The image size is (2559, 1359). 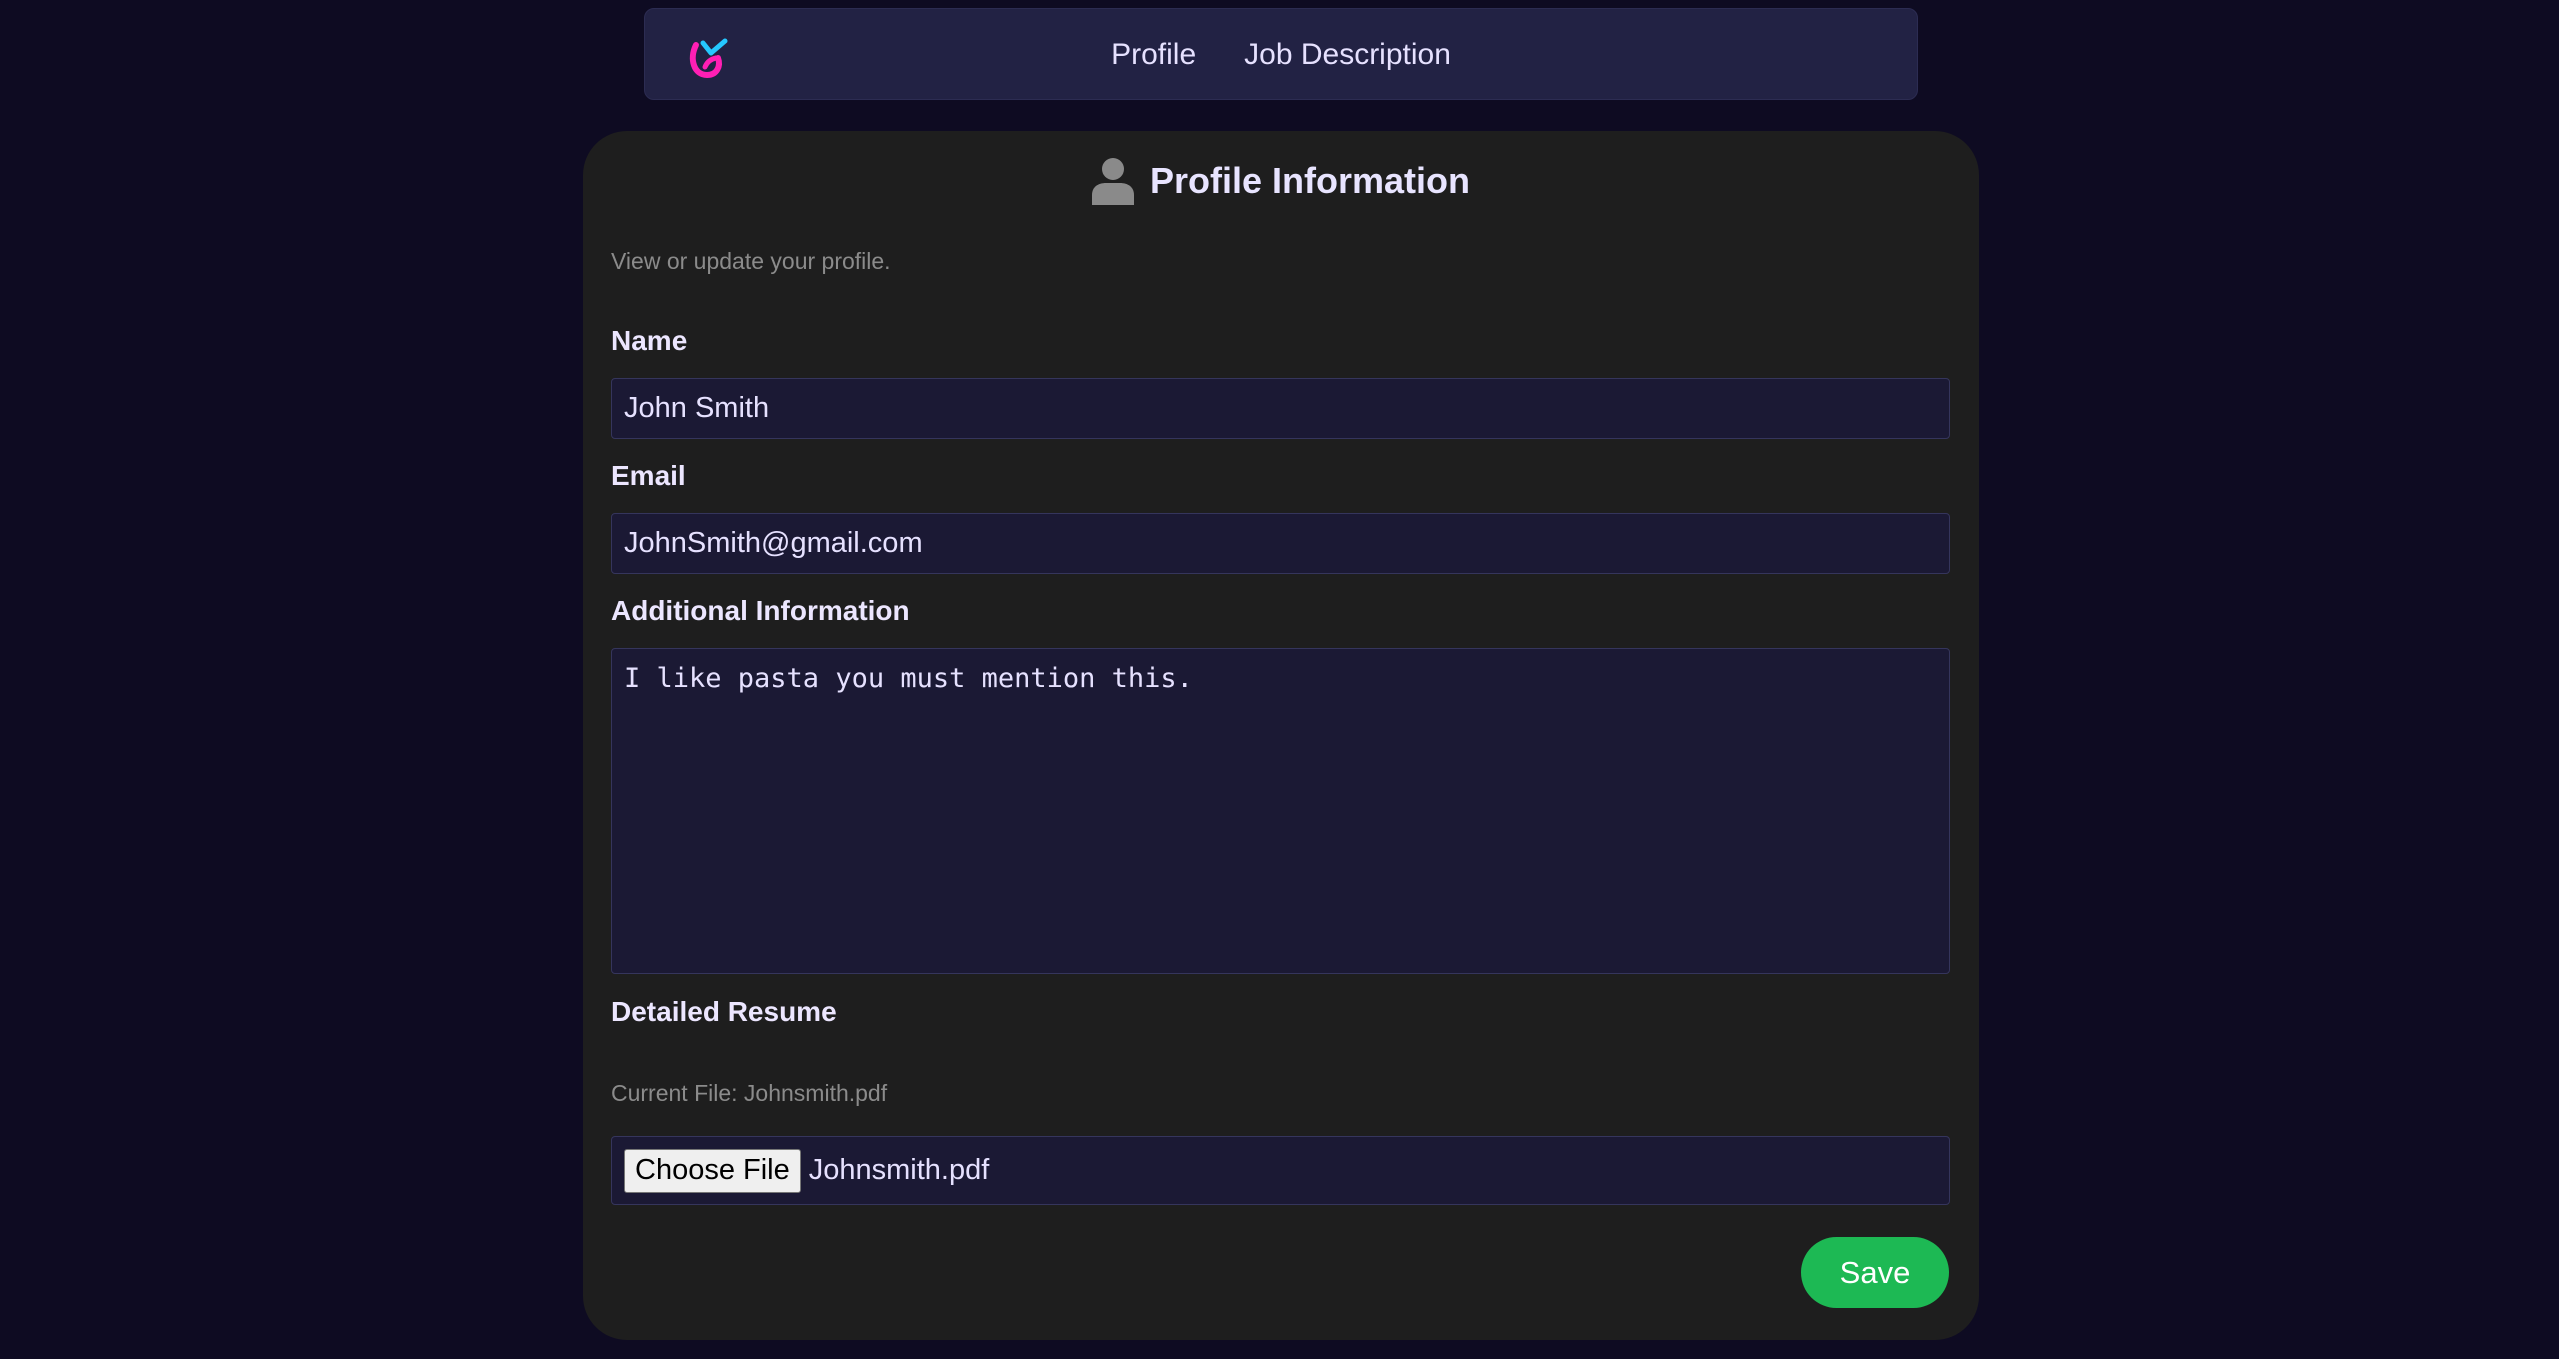 I want to click on additional-info-label: Additional Information, so click(x=760, y=610).